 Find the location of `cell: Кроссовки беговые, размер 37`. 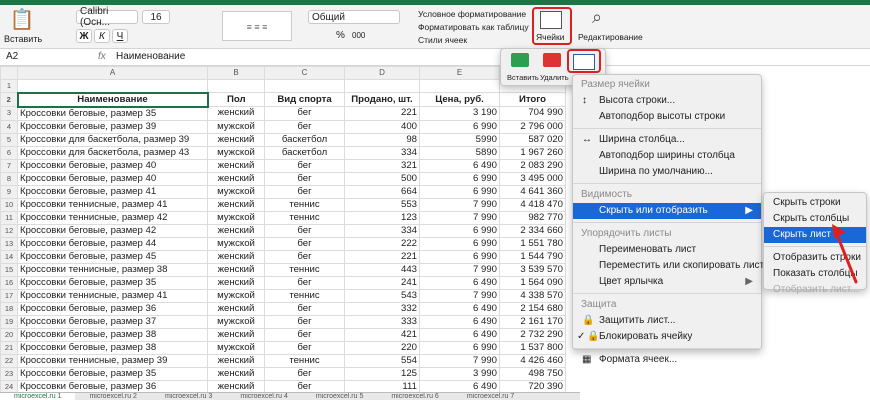

cell: Кроссовки беговые, размер 37 is located at coordinates (112, 321).